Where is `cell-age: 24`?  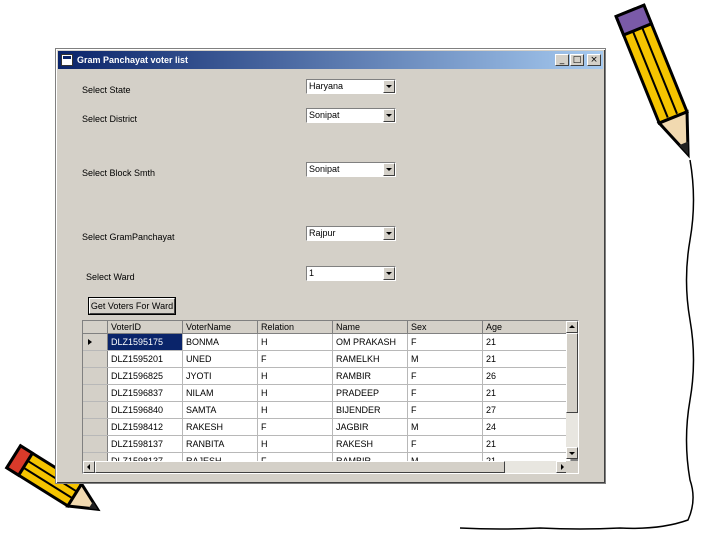
cell-age: 24 is located at coordinates (526, 427).